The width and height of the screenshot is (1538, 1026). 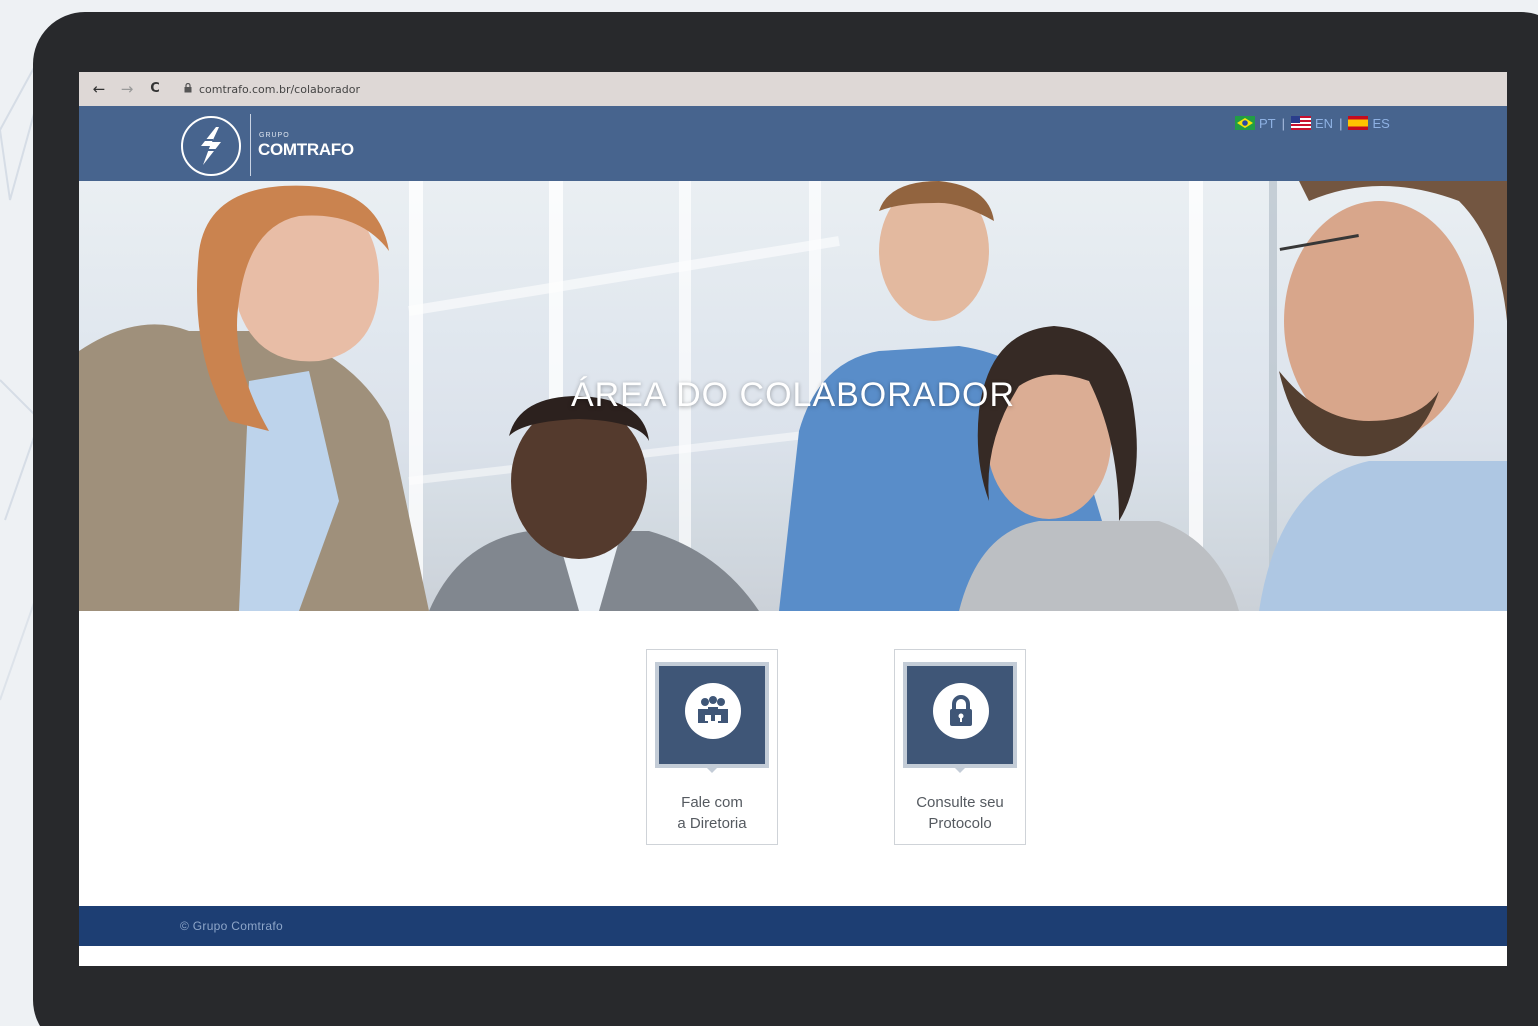 I want to click on address-bar: comtrafo.com.br/colaborador, so click(x=777, y=89).